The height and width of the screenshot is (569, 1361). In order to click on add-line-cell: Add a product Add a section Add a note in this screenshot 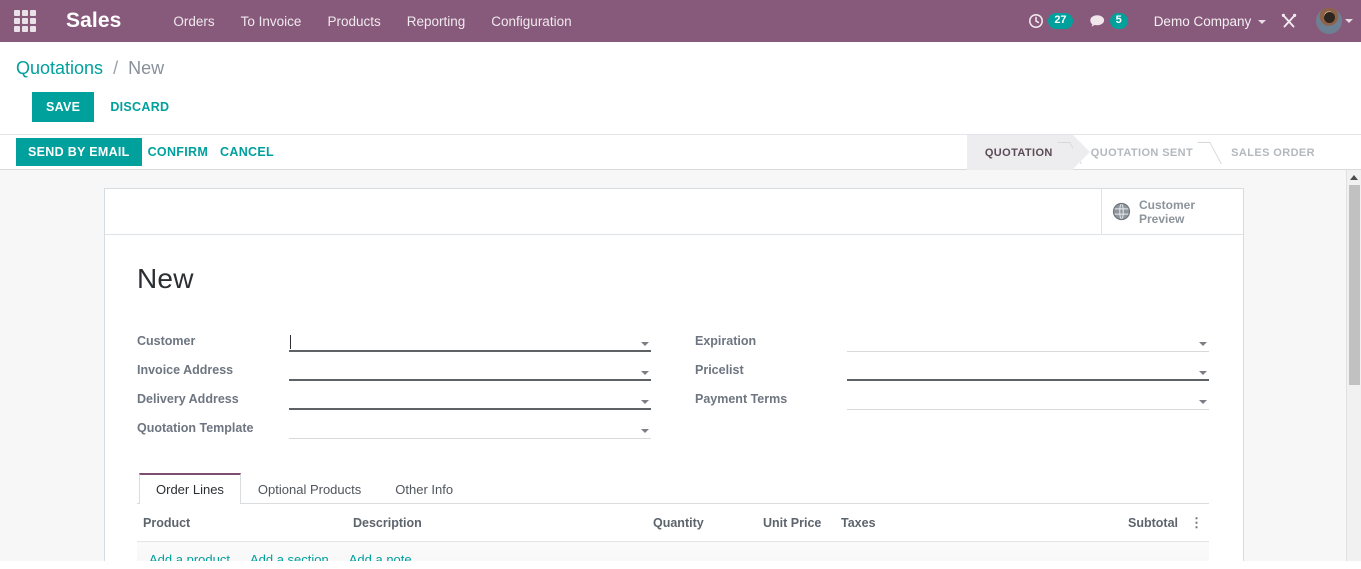, I will do `click(673, 551)`.